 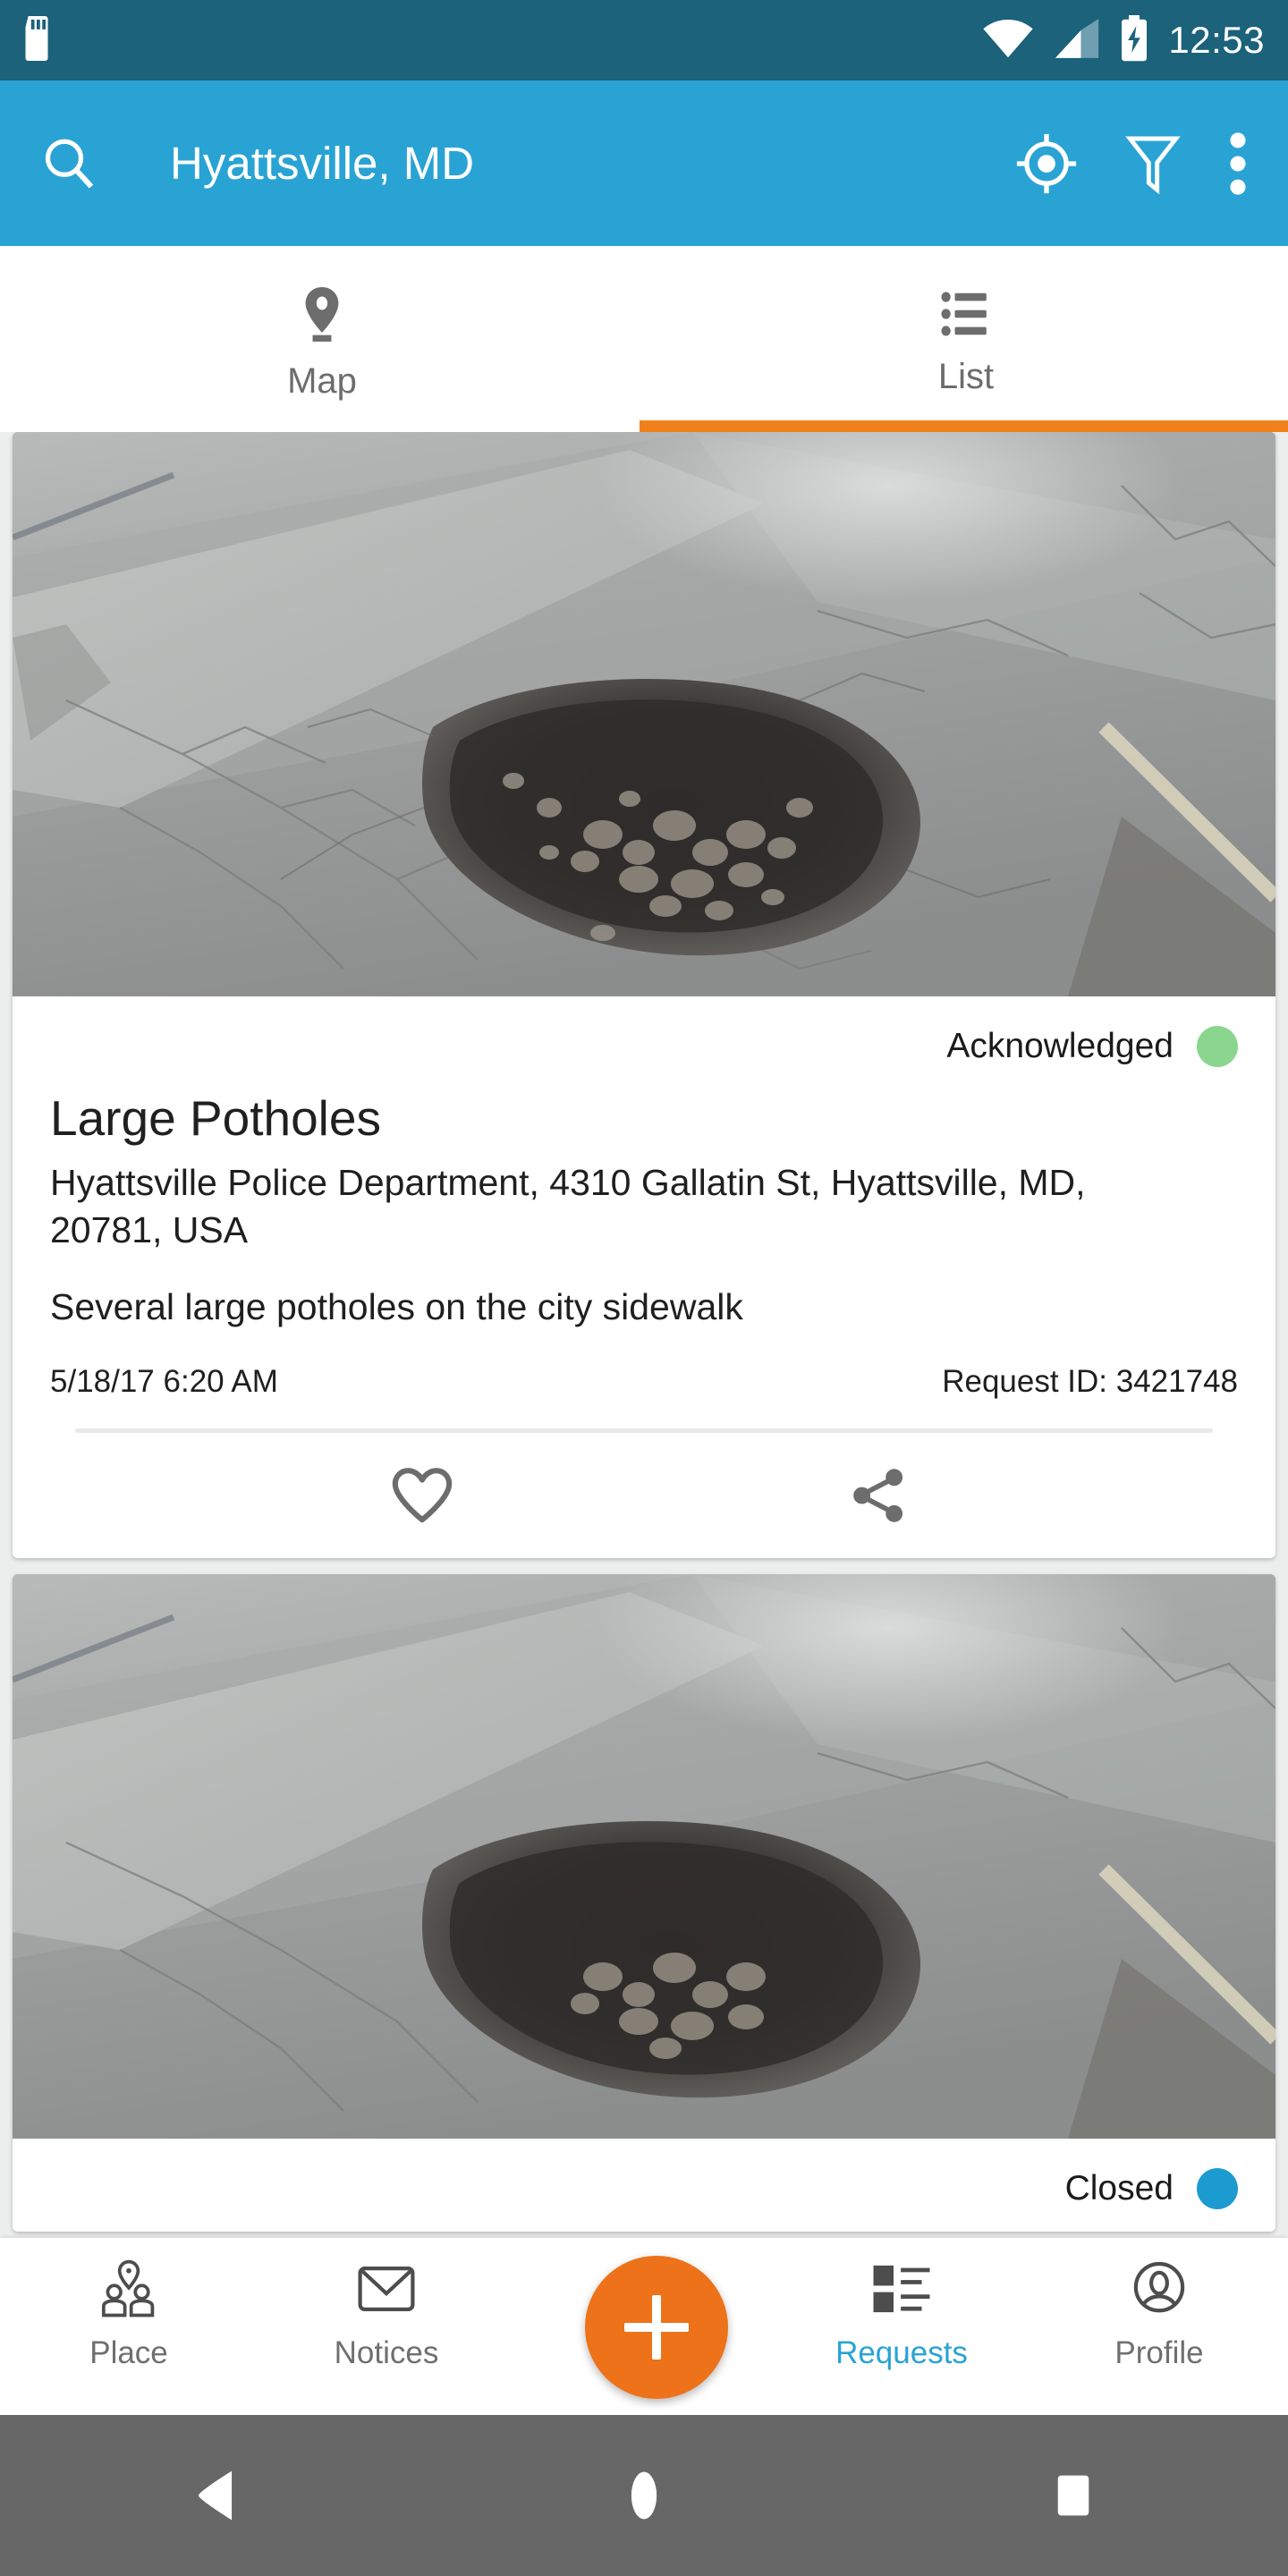 I want to click on request-card-body: Closed, so click(x=644, y=2185).